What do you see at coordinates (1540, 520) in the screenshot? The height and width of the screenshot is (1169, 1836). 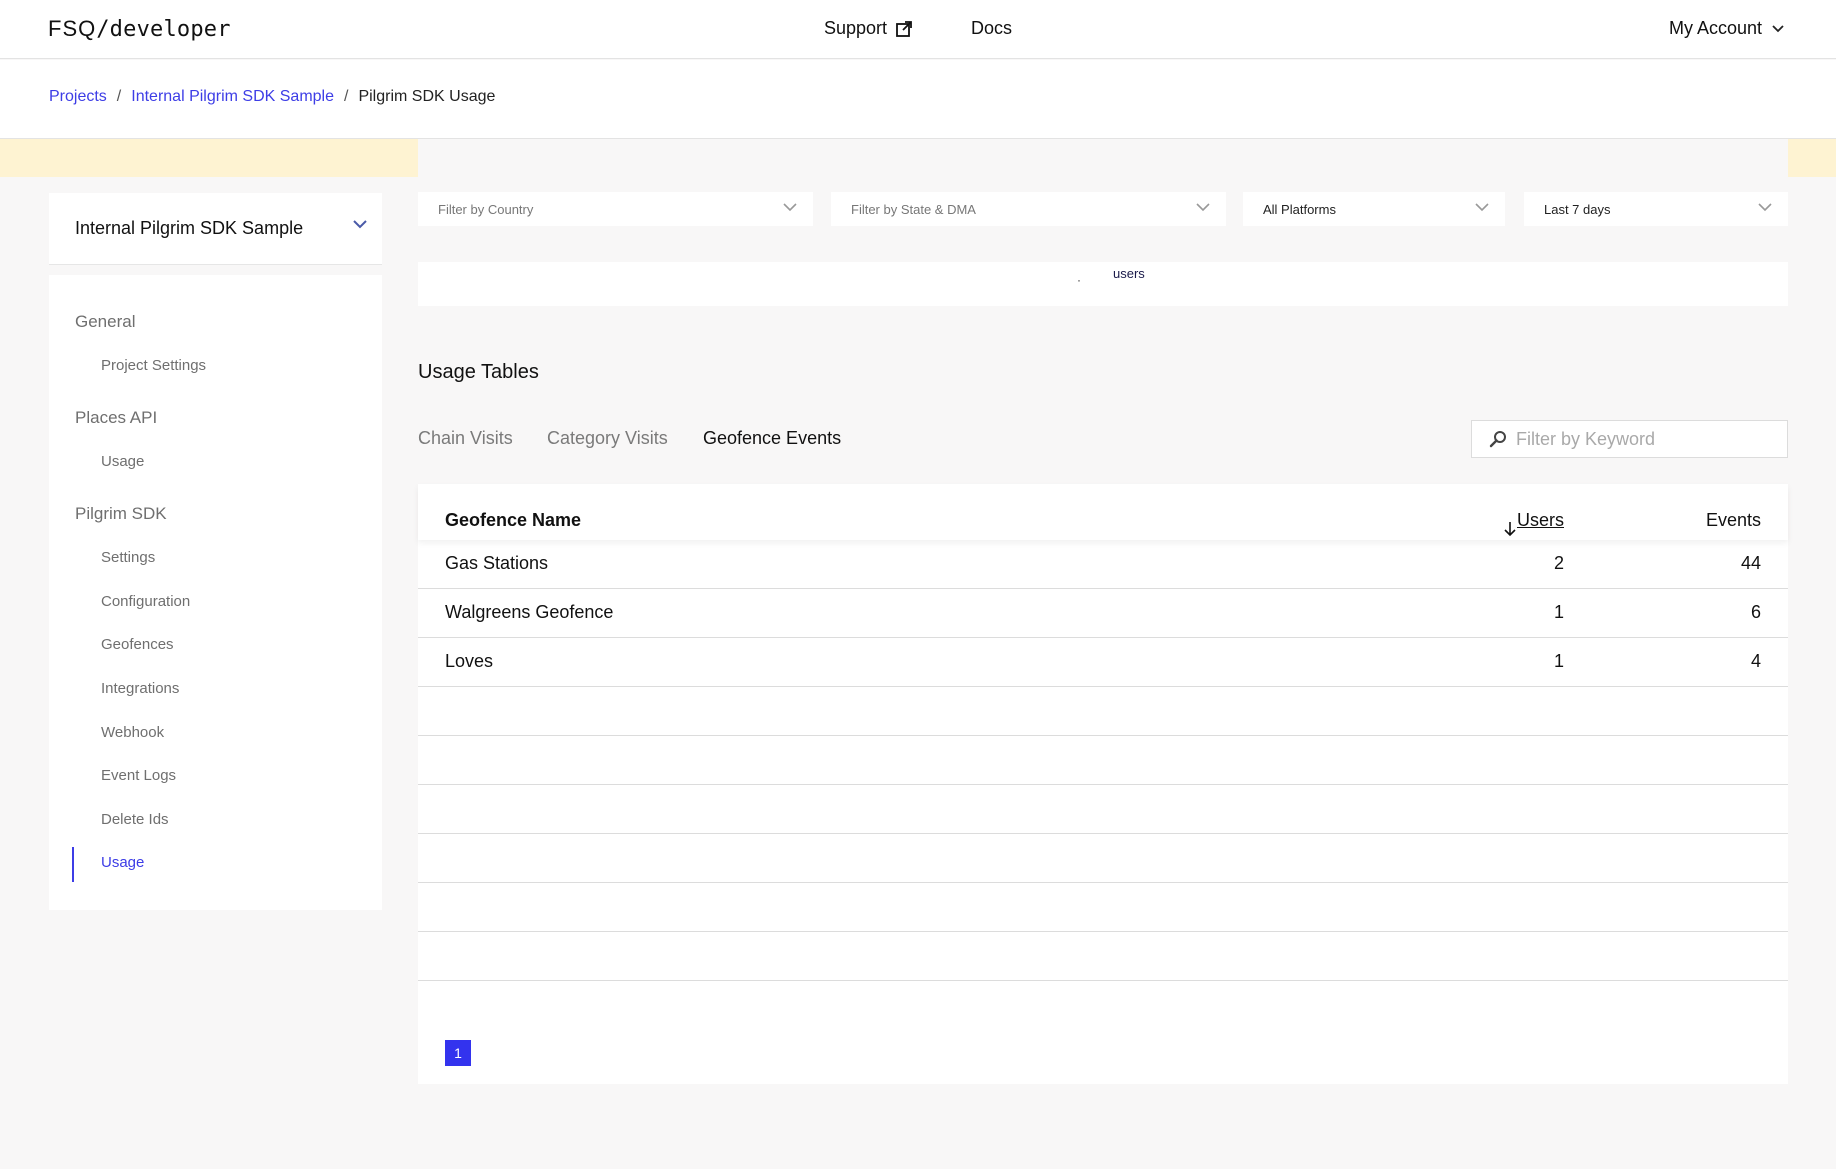 I see `column-header-users-label: Users` at bounding box center [1540, 520].